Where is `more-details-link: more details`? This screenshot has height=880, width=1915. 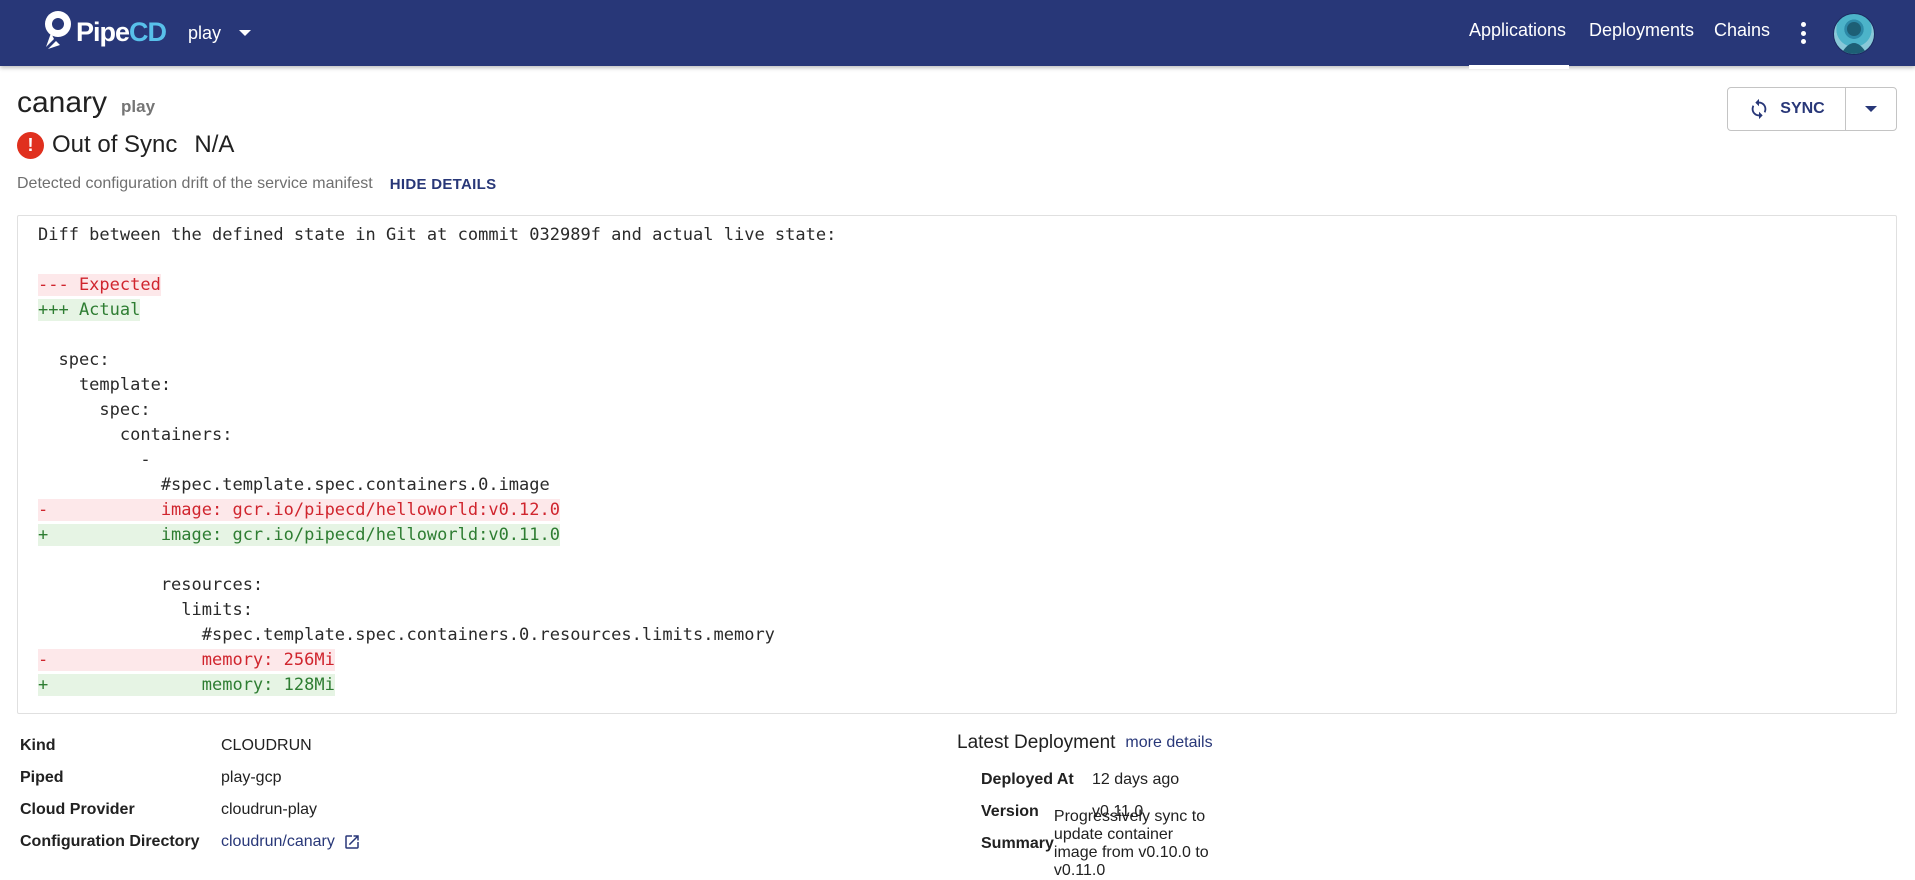 more-details-link: more details is located at coordinates (1168, 743).